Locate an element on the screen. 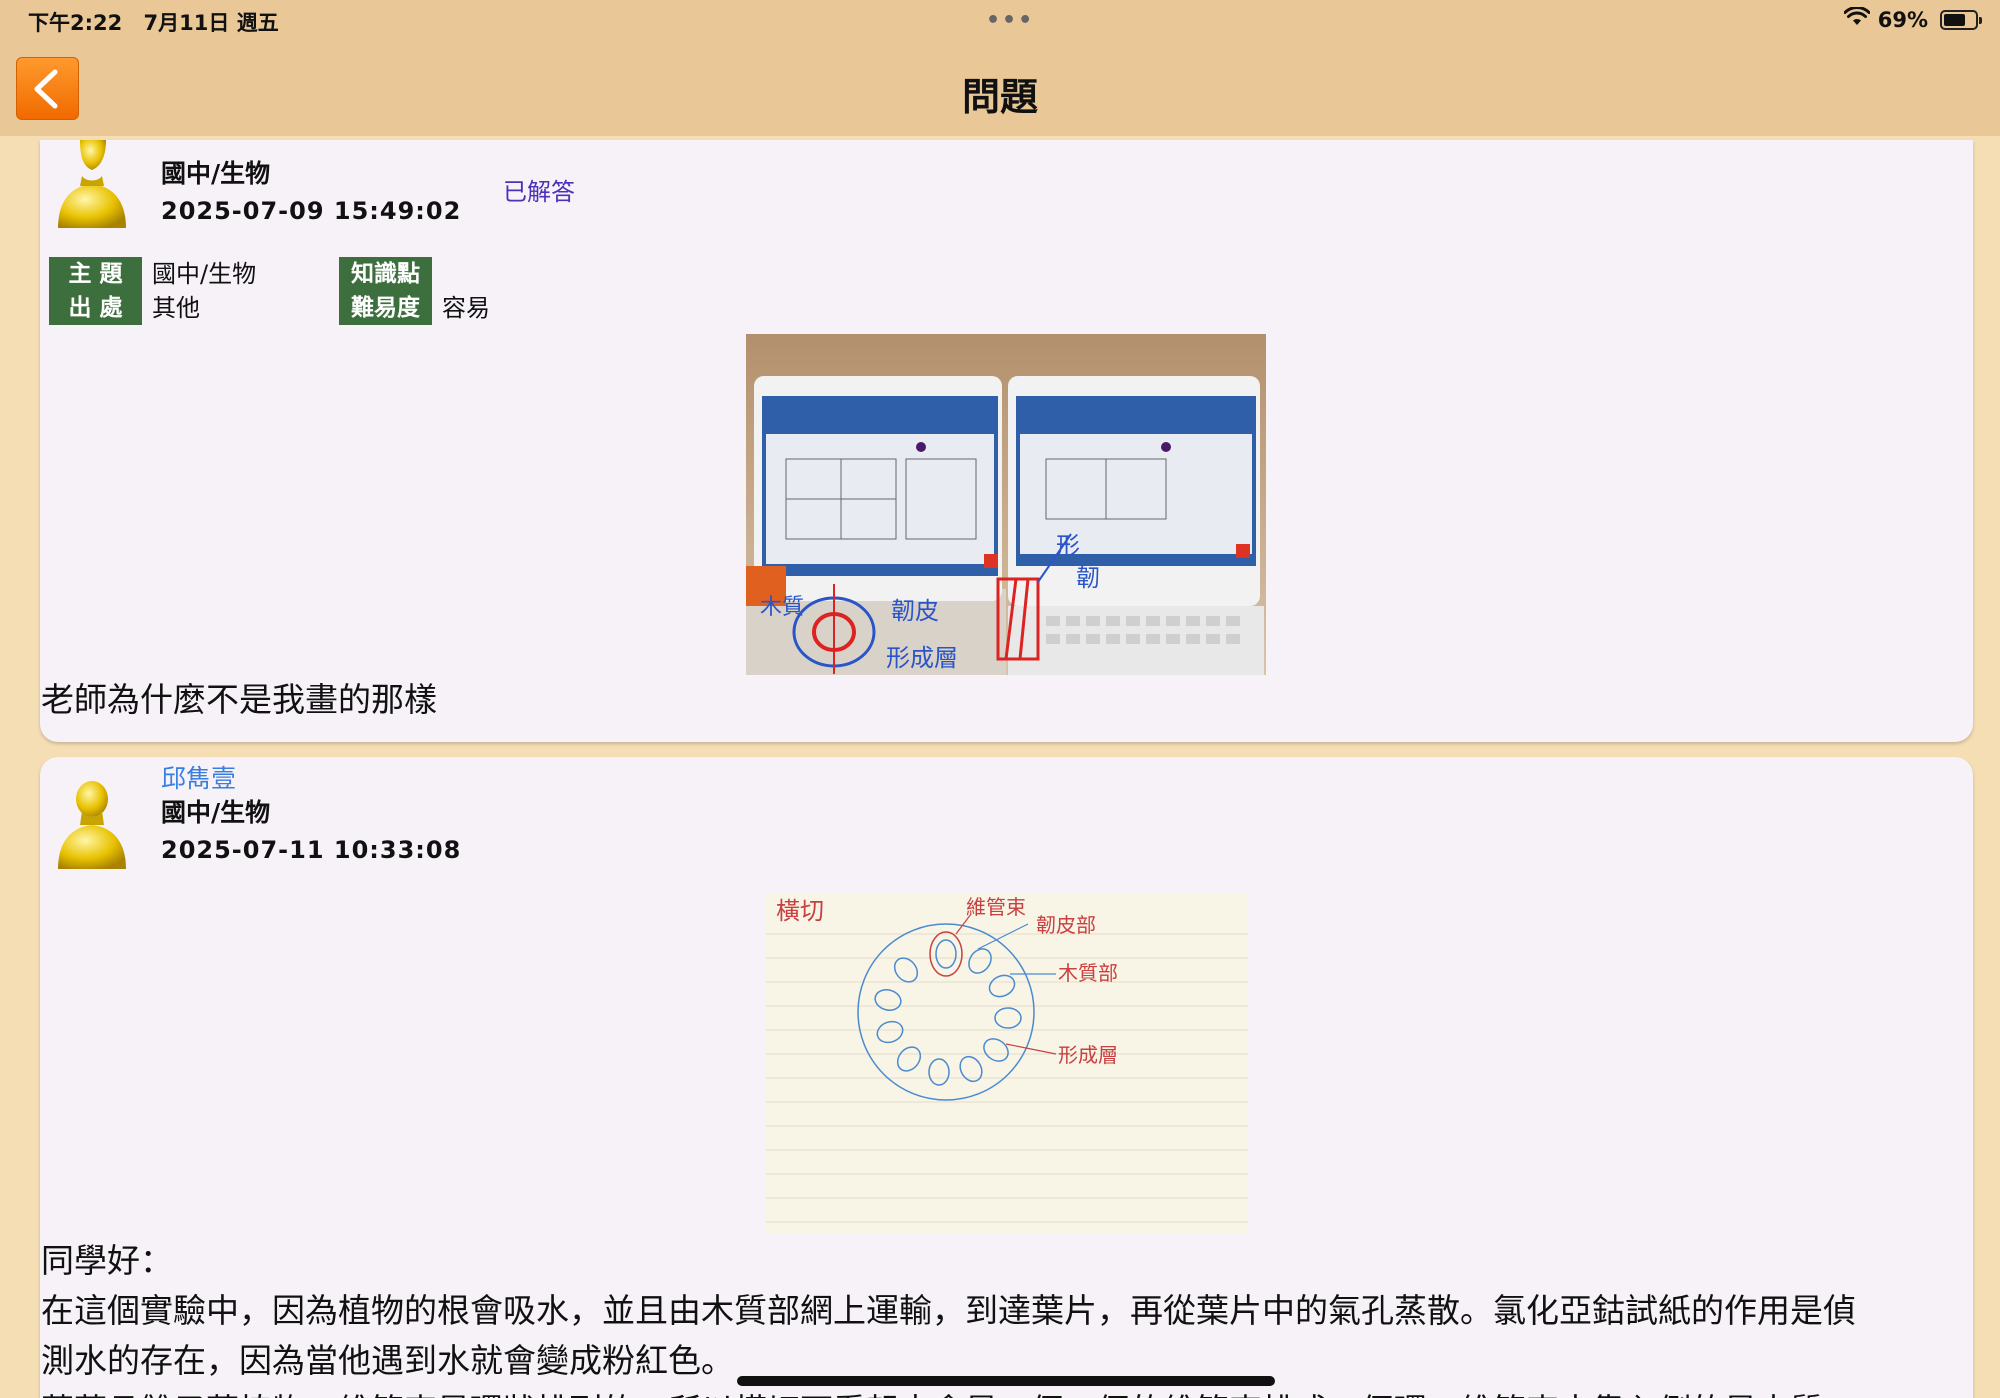  status-badge: 已解答 is located at coordinates (539, 192).